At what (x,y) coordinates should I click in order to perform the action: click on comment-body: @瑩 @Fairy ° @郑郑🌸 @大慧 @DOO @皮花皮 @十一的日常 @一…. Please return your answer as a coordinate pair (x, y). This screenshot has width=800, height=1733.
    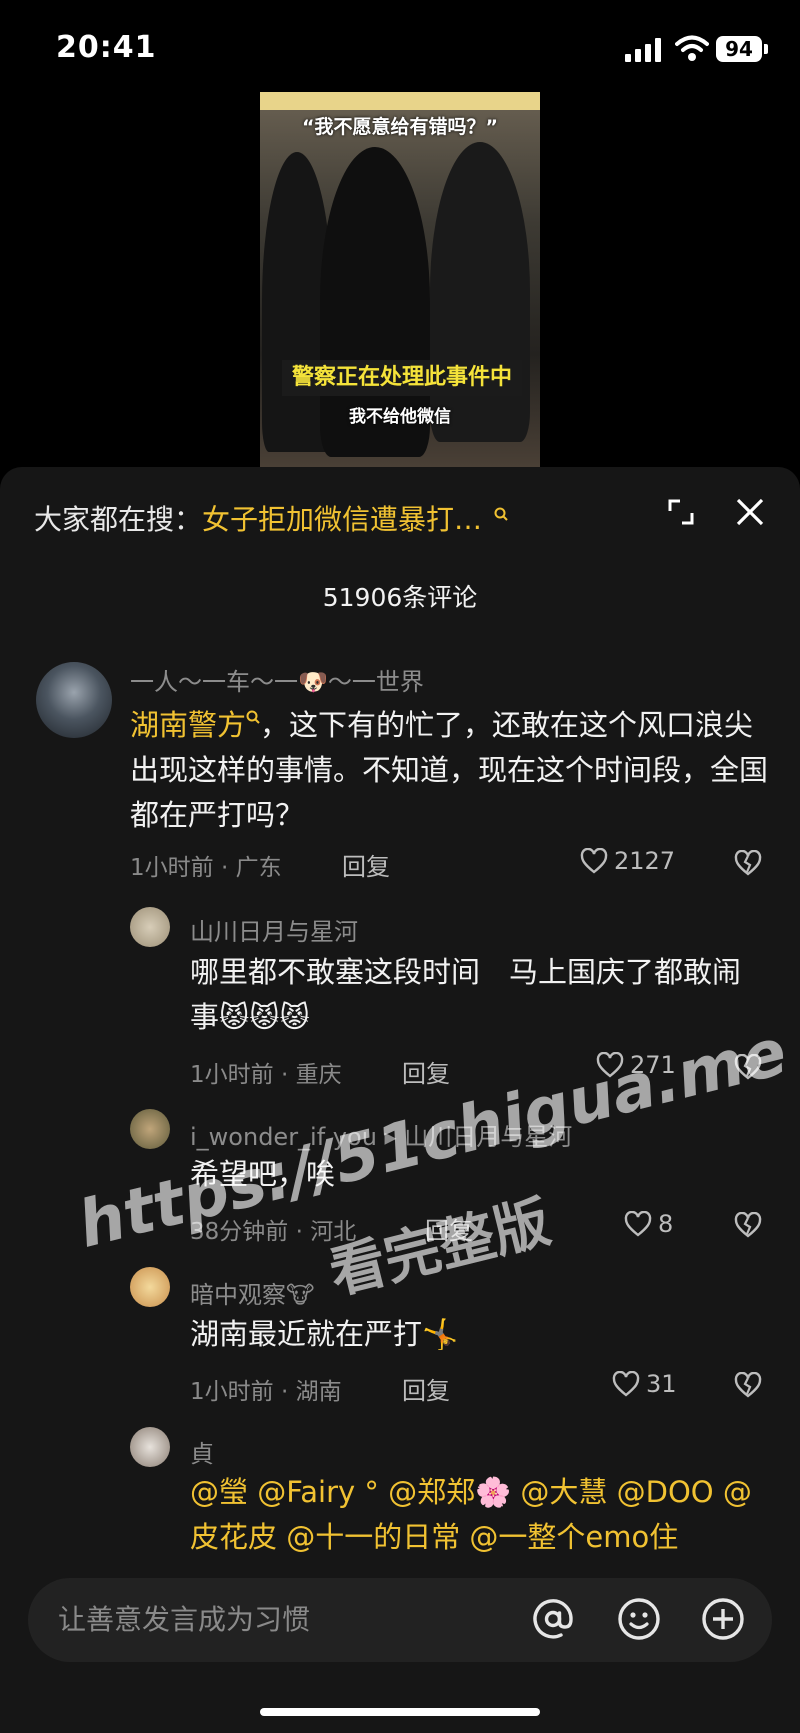
    Looking at the image, I should click on (475, 1515).